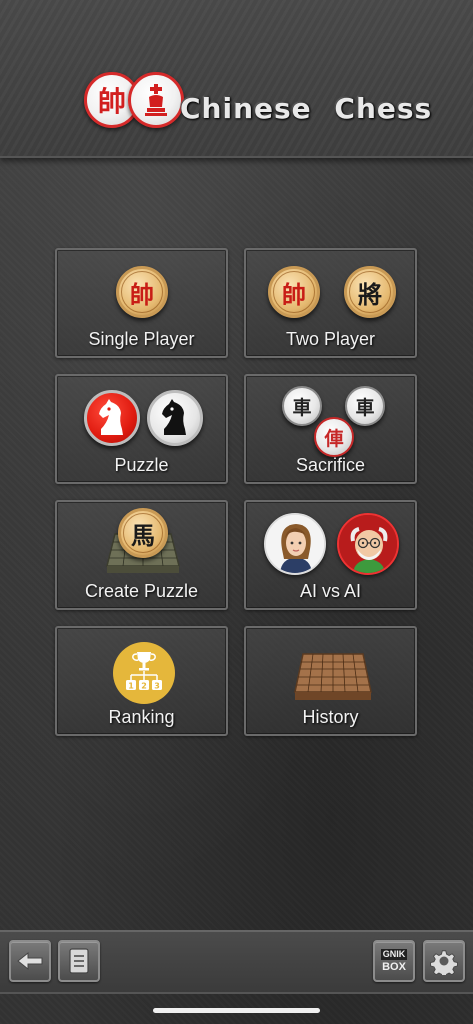  I want to click on single-player-button: 帥 Single Player, so click(141, 303).